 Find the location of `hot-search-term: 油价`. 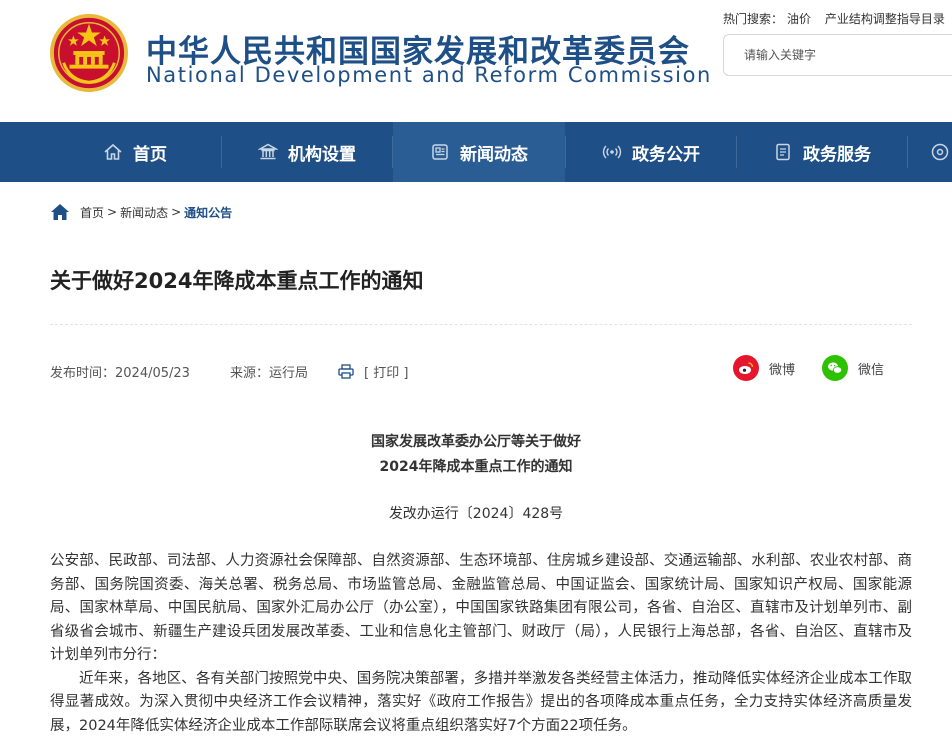

hot-search-term: 油价 is located at coordinates (799, 19).